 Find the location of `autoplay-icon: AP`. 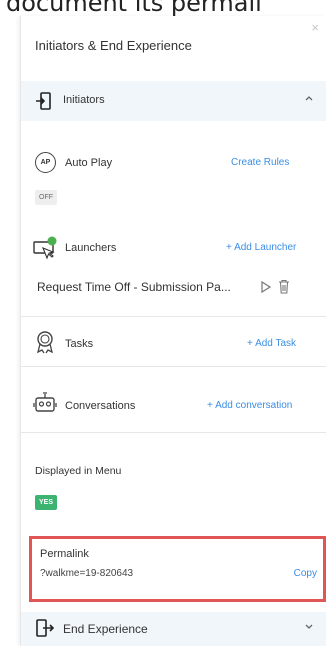

autoplay-icon: AP is located at coordinates (45, 162).